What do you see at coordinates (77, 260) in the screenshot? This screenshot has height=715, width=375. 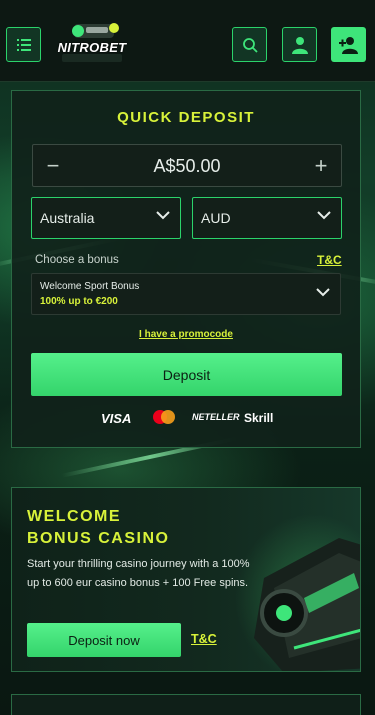 I see `bonus-label: Choose a bonus` at bounding box center [77, 260].